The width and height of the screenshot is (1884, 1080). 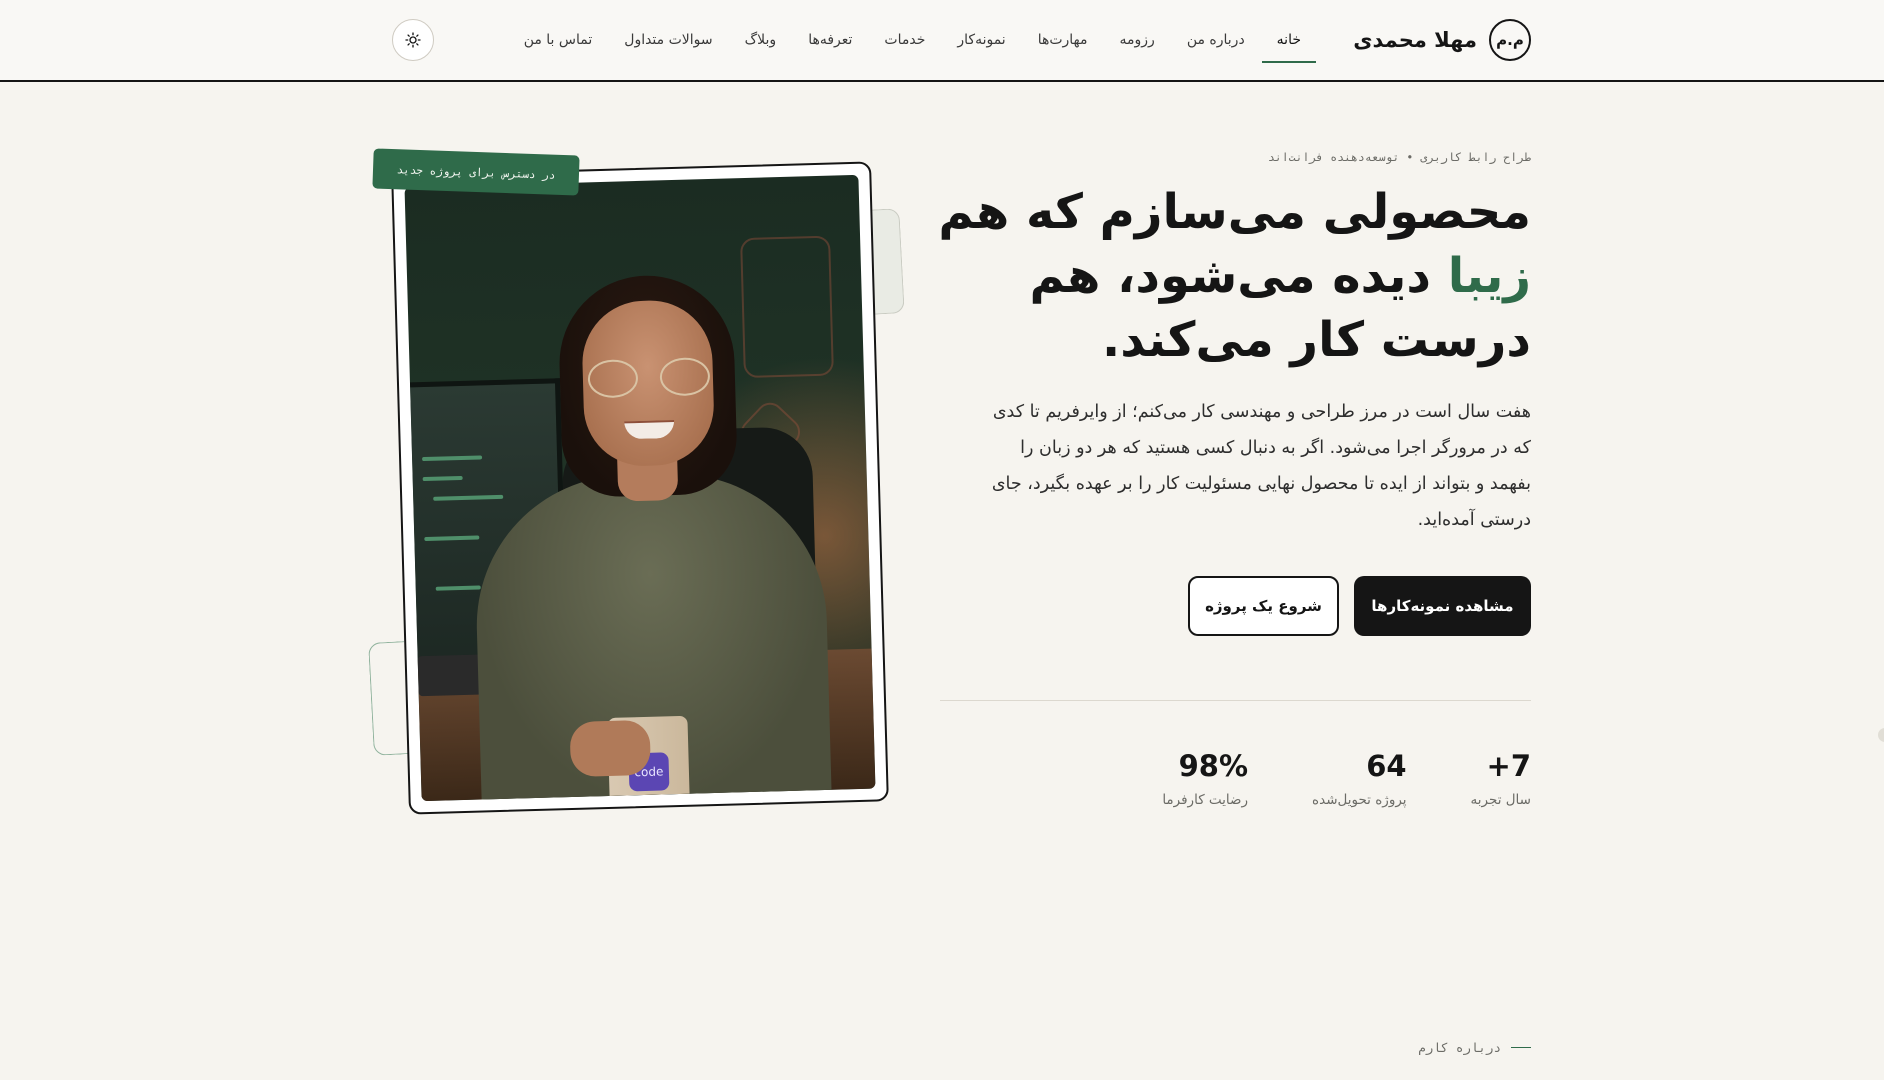 What do you see at coordinates (1399, 157) in the screenshot?
I see `hero-eyebrow: طراح رابط کاربری • توسعه‌دهنده فرانت‌اند` at bounding box center [1399, 157].